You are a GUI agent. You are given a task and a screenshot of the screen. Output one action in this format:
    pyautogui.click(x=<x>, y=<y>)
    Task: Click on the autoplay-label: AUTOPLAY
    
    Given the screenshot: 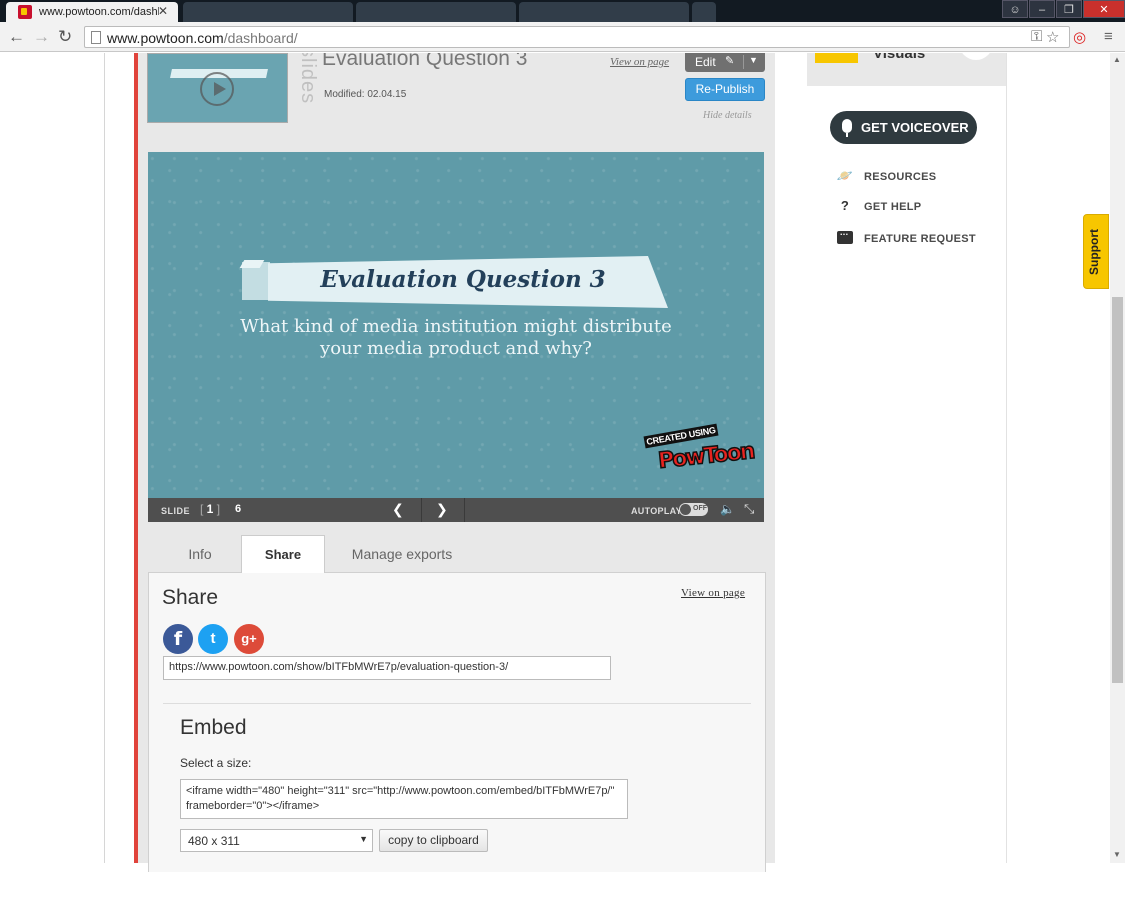 What is the action you would take?
    pyautogui.click(x=656, y=511)
    